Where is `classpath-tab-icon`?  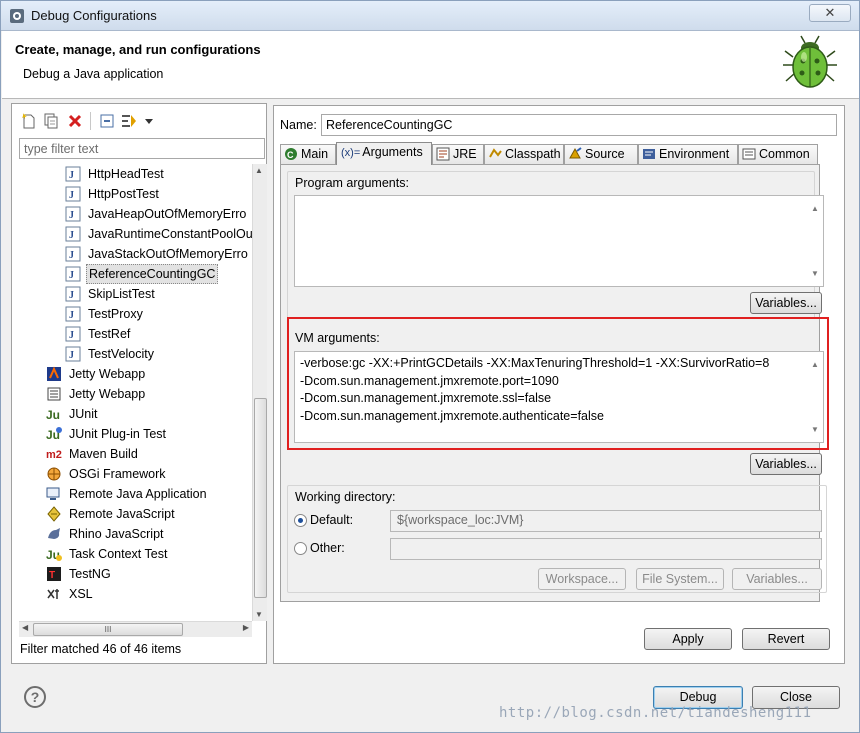
classpath-tab-icon is located at coordinates (495, 153).